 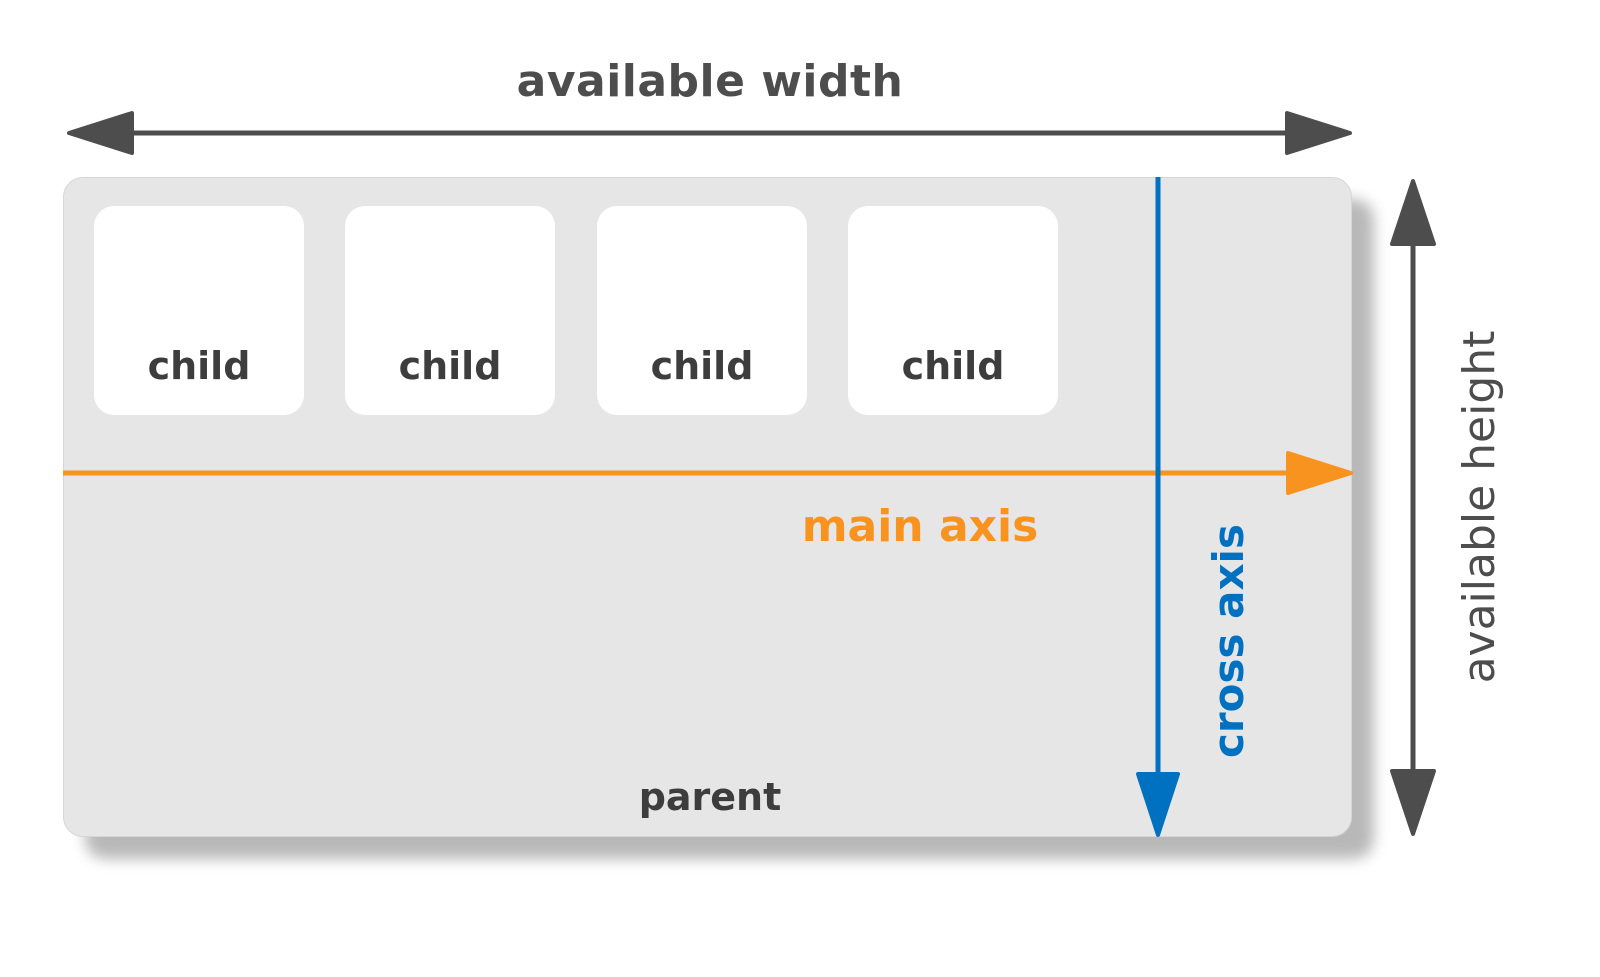 I want to click on child-box-1: child, so click(x=199, y=310).